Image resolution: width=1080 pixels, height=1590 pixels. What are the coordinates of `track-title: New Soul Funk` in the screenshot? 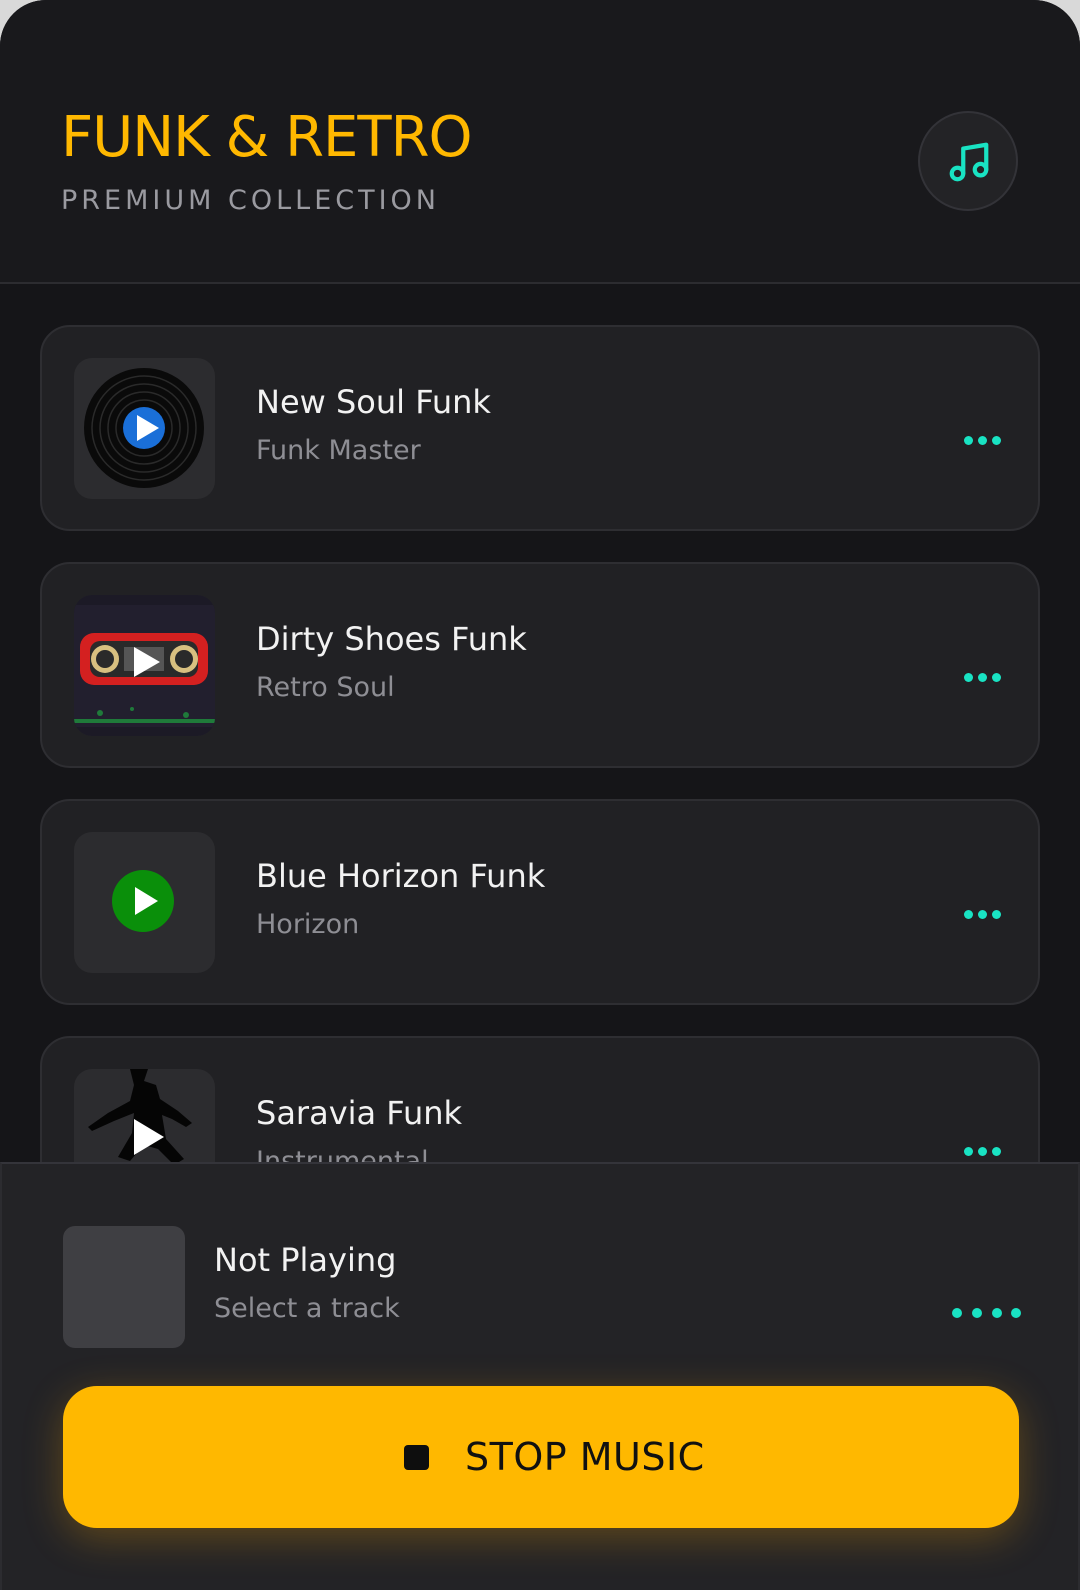 It's located at (373, 402).